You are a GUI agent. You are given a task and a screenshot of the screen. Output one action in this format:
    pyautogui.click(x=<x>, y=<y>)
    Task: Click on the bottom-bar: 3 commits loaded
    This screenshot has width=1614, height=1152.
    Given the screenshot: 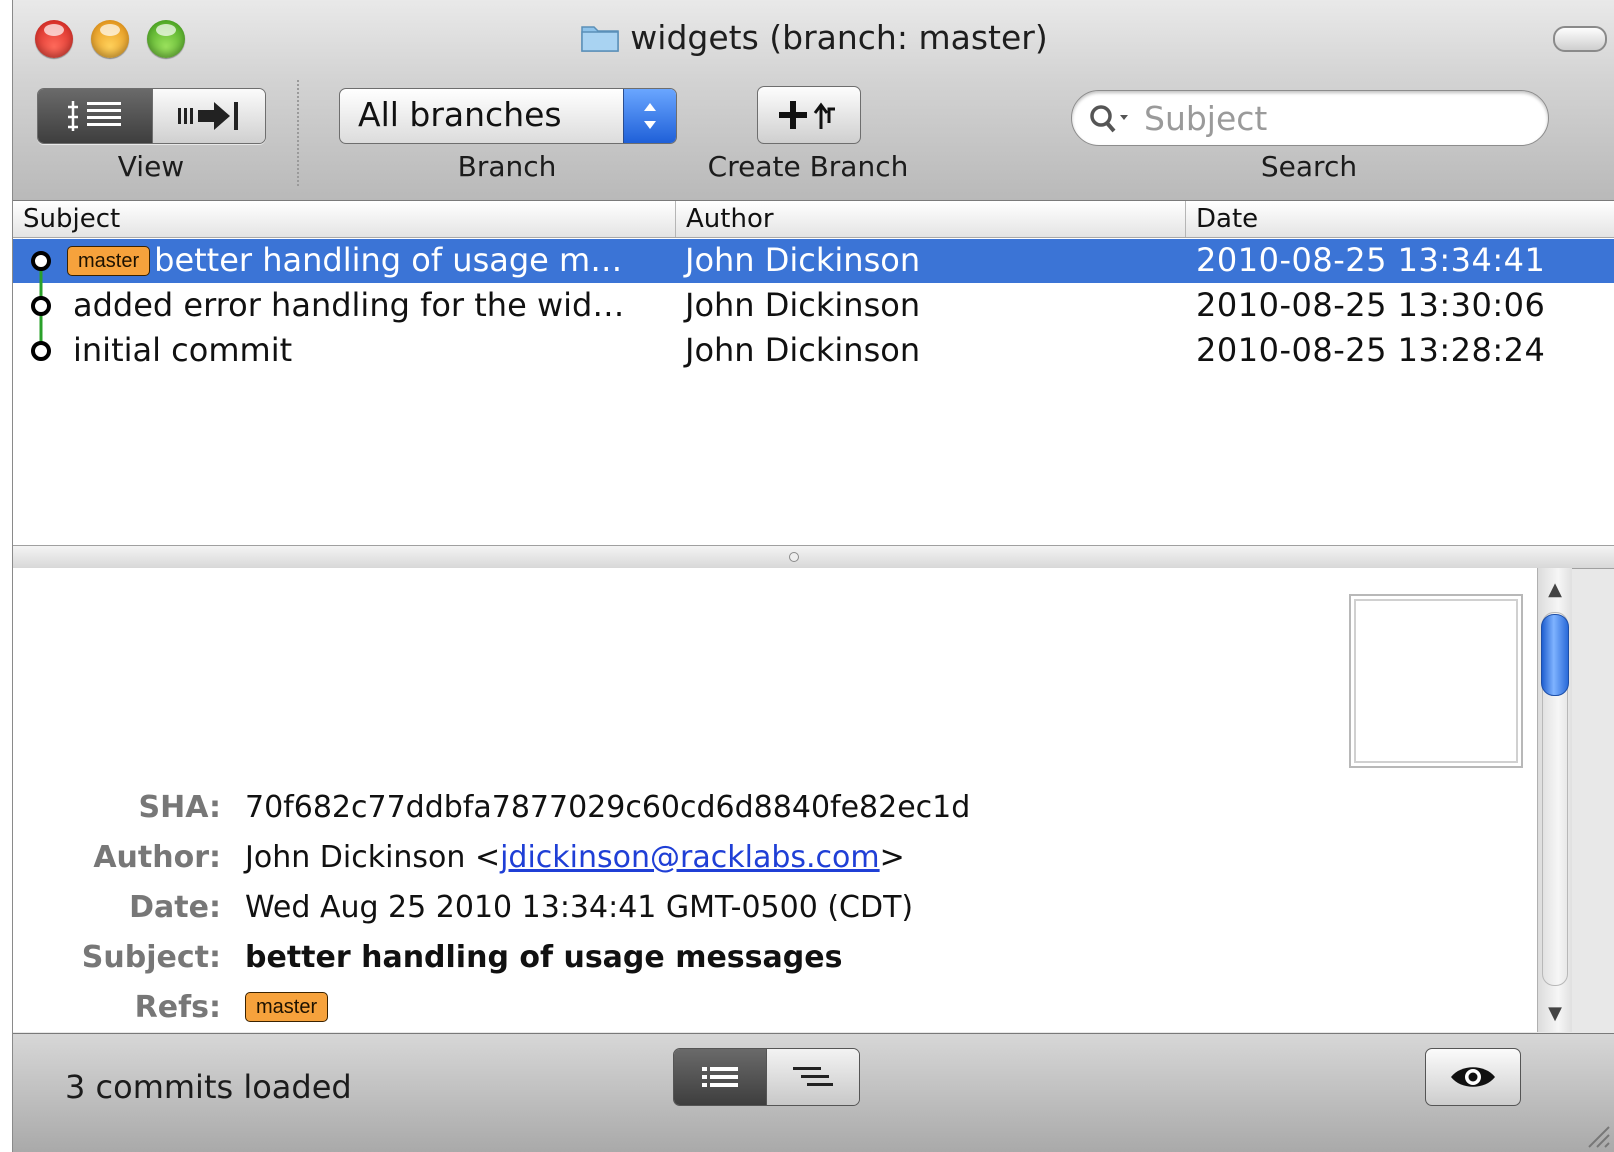 What is the action you would take?
    pyautogui.click(x=813, y=1092)
    